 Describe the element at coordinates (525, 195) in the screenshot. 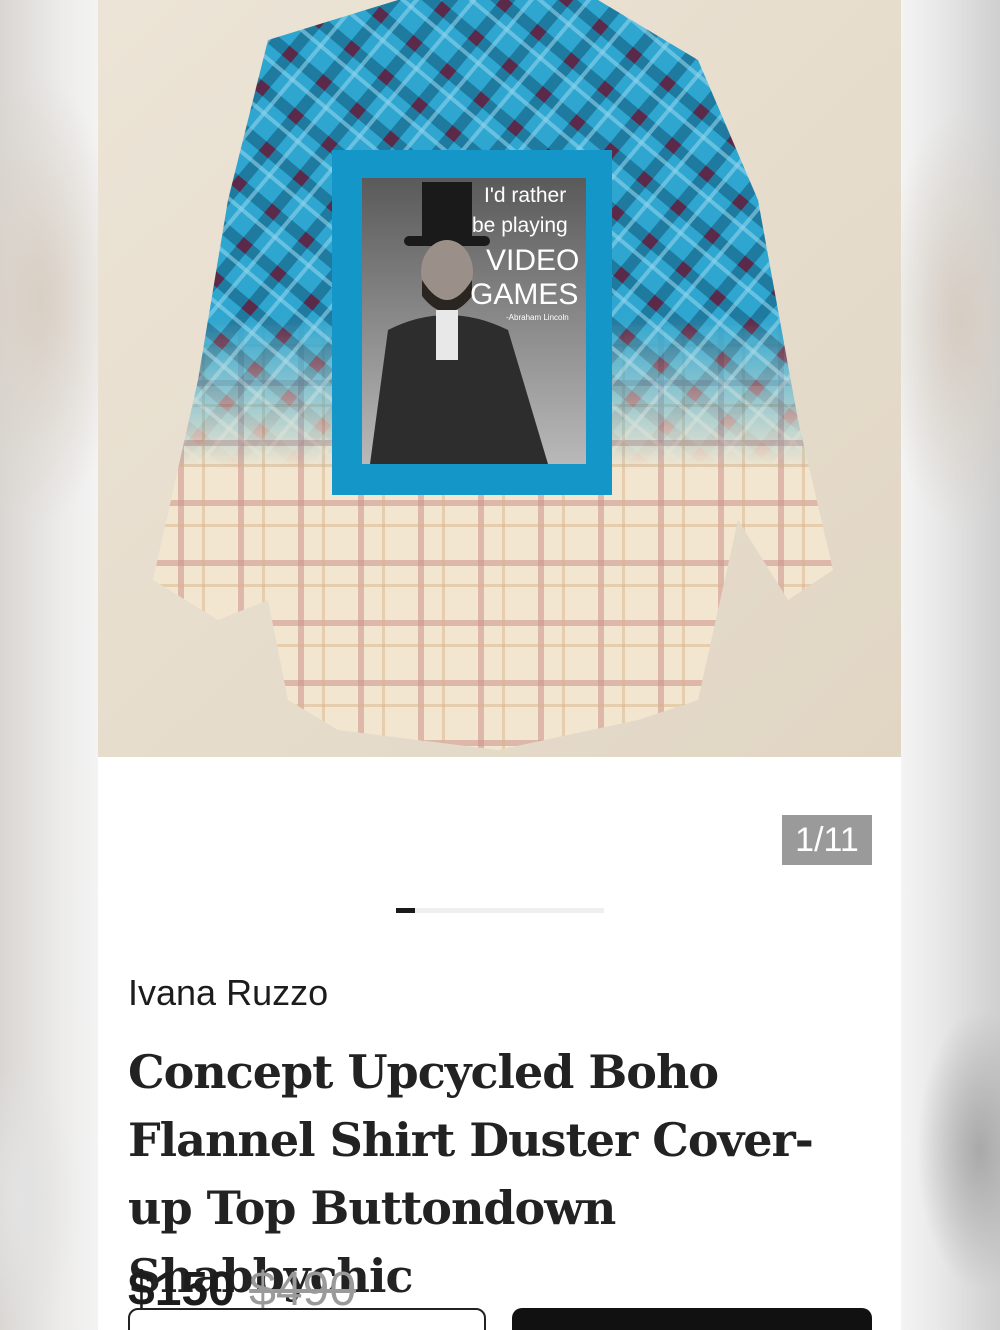

I see `svg-text: I'd rather` at that location.